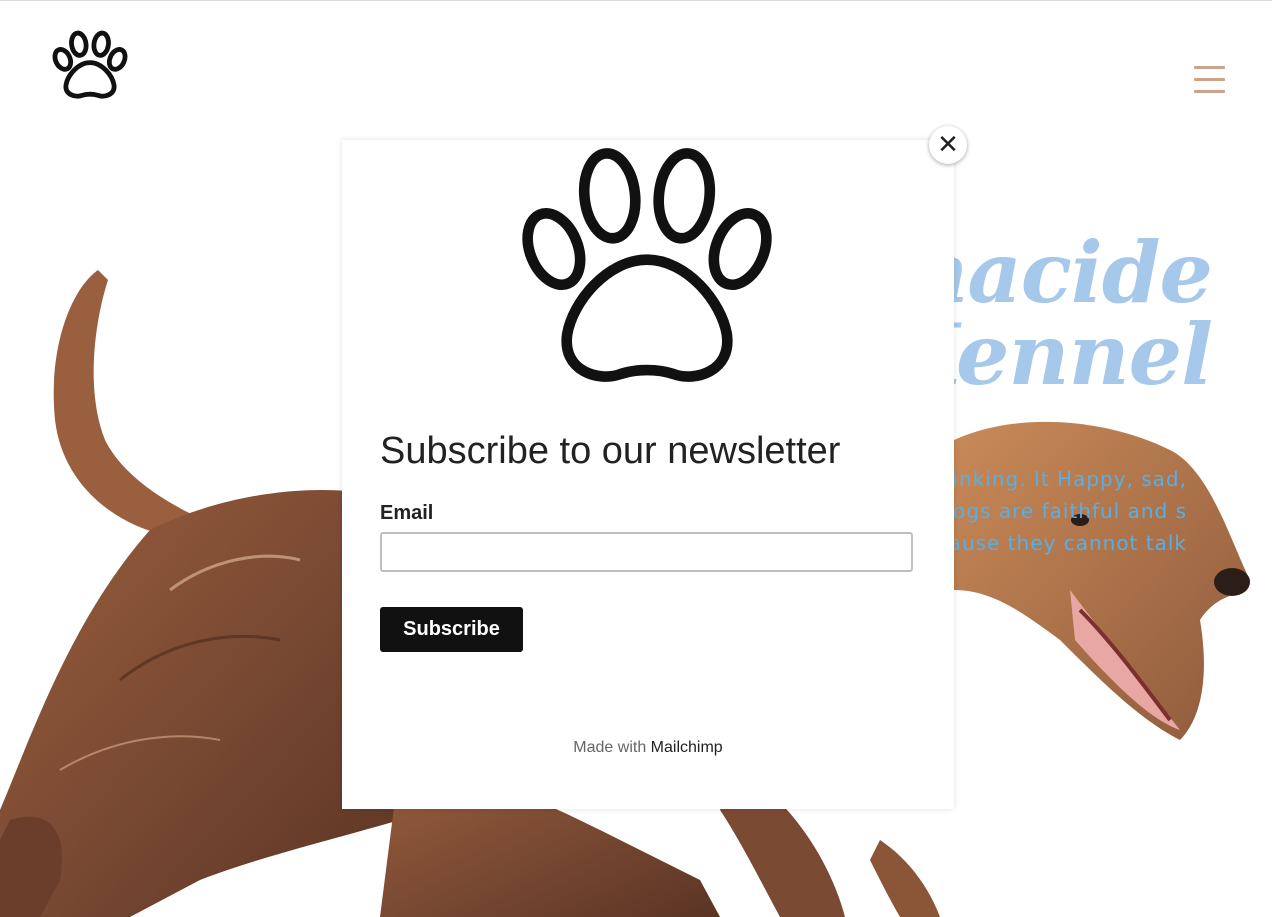 This screenshot has width=1272, height=917. Describe the element at coordinates (610, 747) in the screenshot. I see `made-with-prefix: Made with` at that location.